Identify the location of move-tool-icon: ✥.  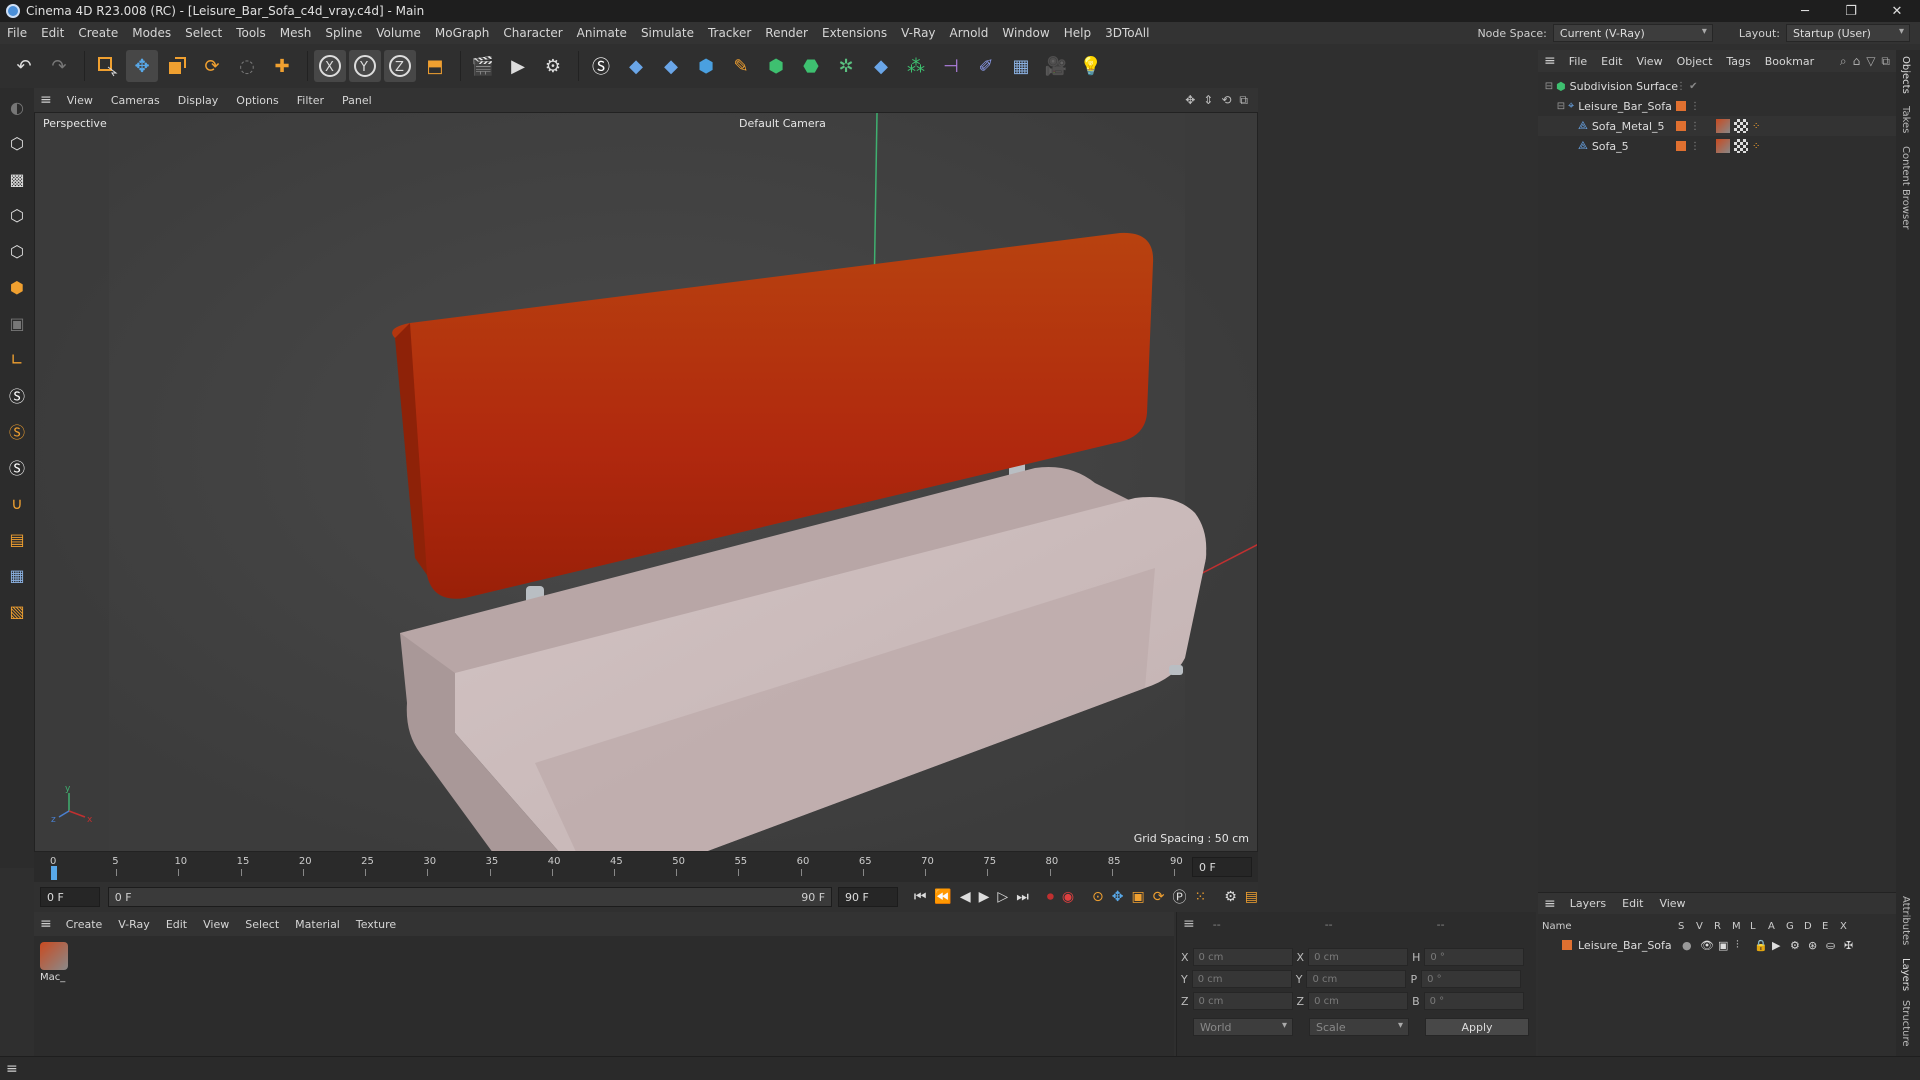
(142, 66).